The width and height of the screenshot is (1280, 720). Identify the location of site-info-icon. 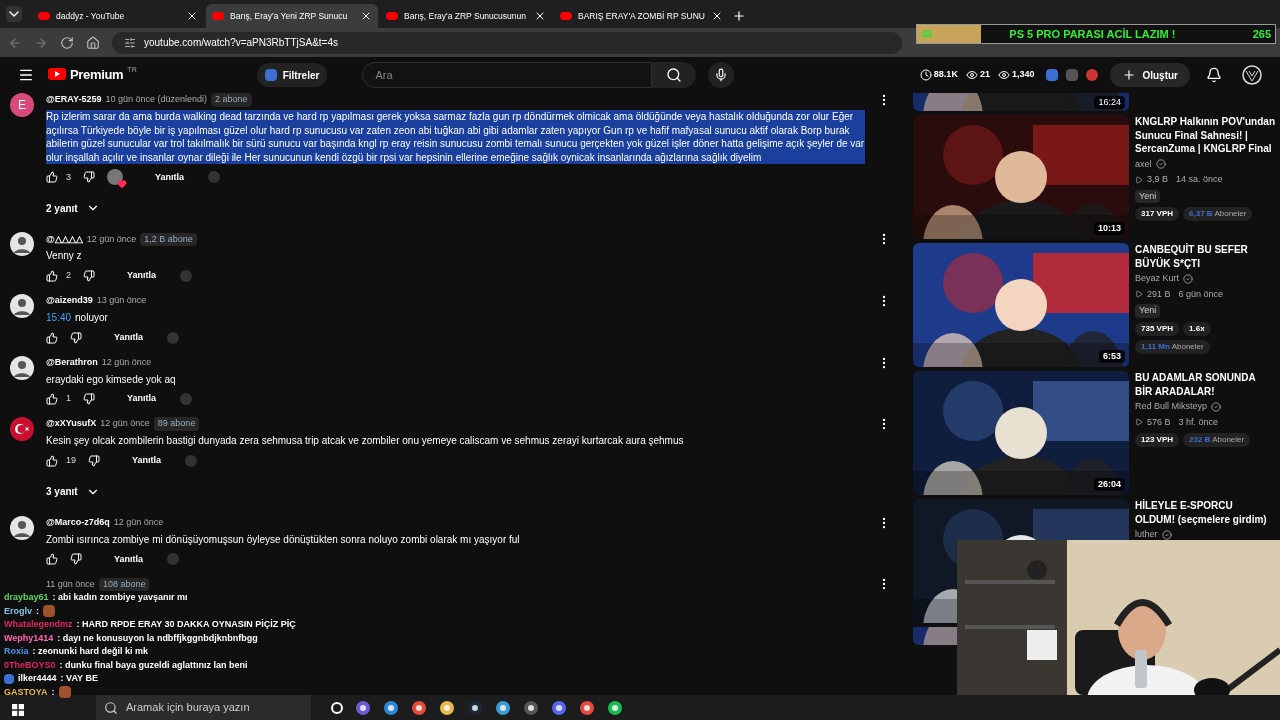
(130, 42).